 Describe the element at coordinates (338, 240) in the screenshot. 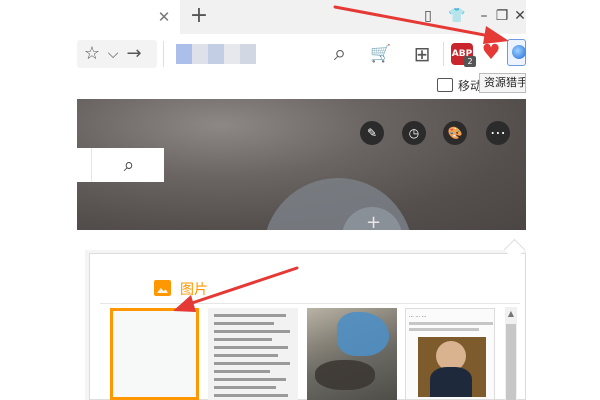

I see `hero-mask` at that location.